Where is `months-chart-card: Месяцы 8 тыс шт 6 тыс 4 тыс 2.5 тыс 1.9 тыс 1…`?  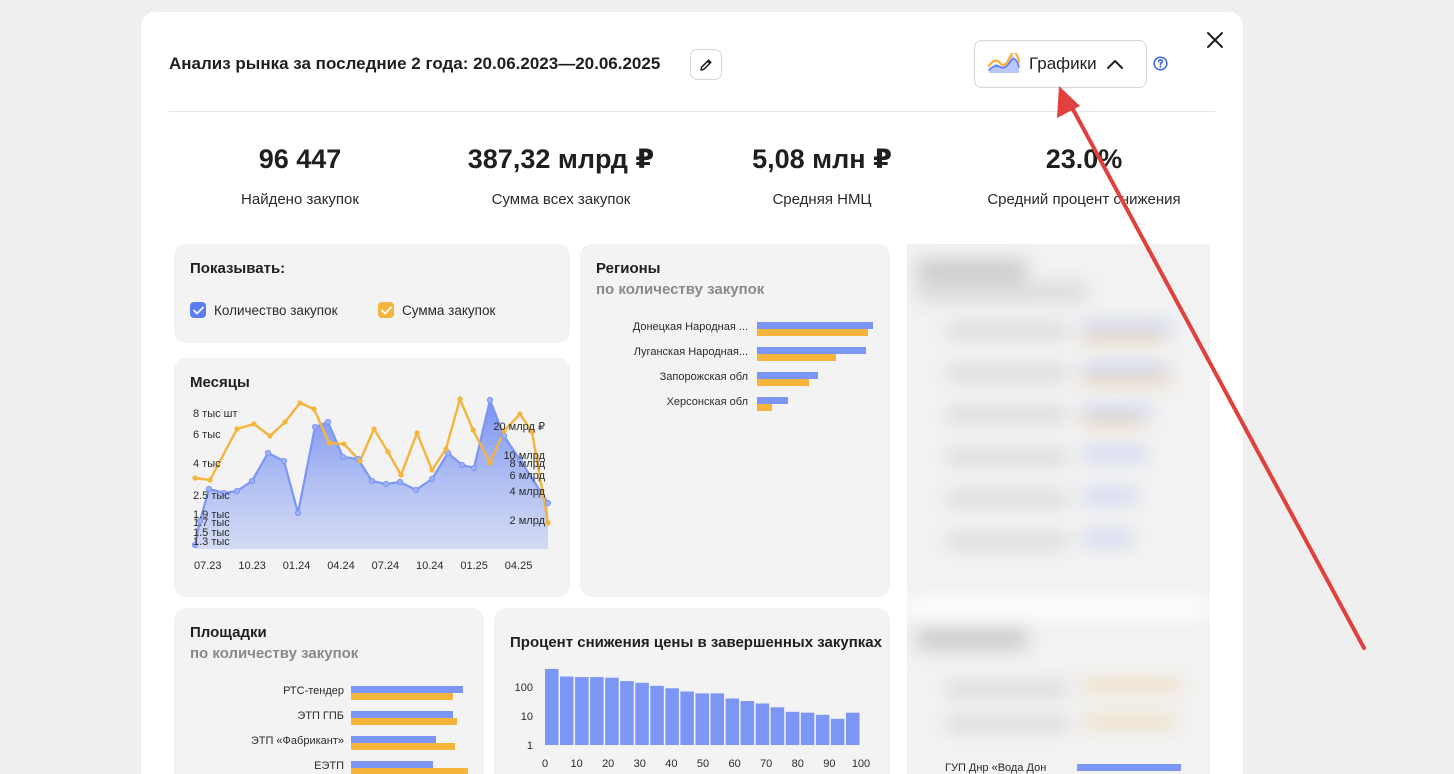 months-chart-card: Месяцы 8 тыс шт 6 тыс 4 тыс 2.5 тыс 1.9 тыс 1… is located at coordinates (372, 477).